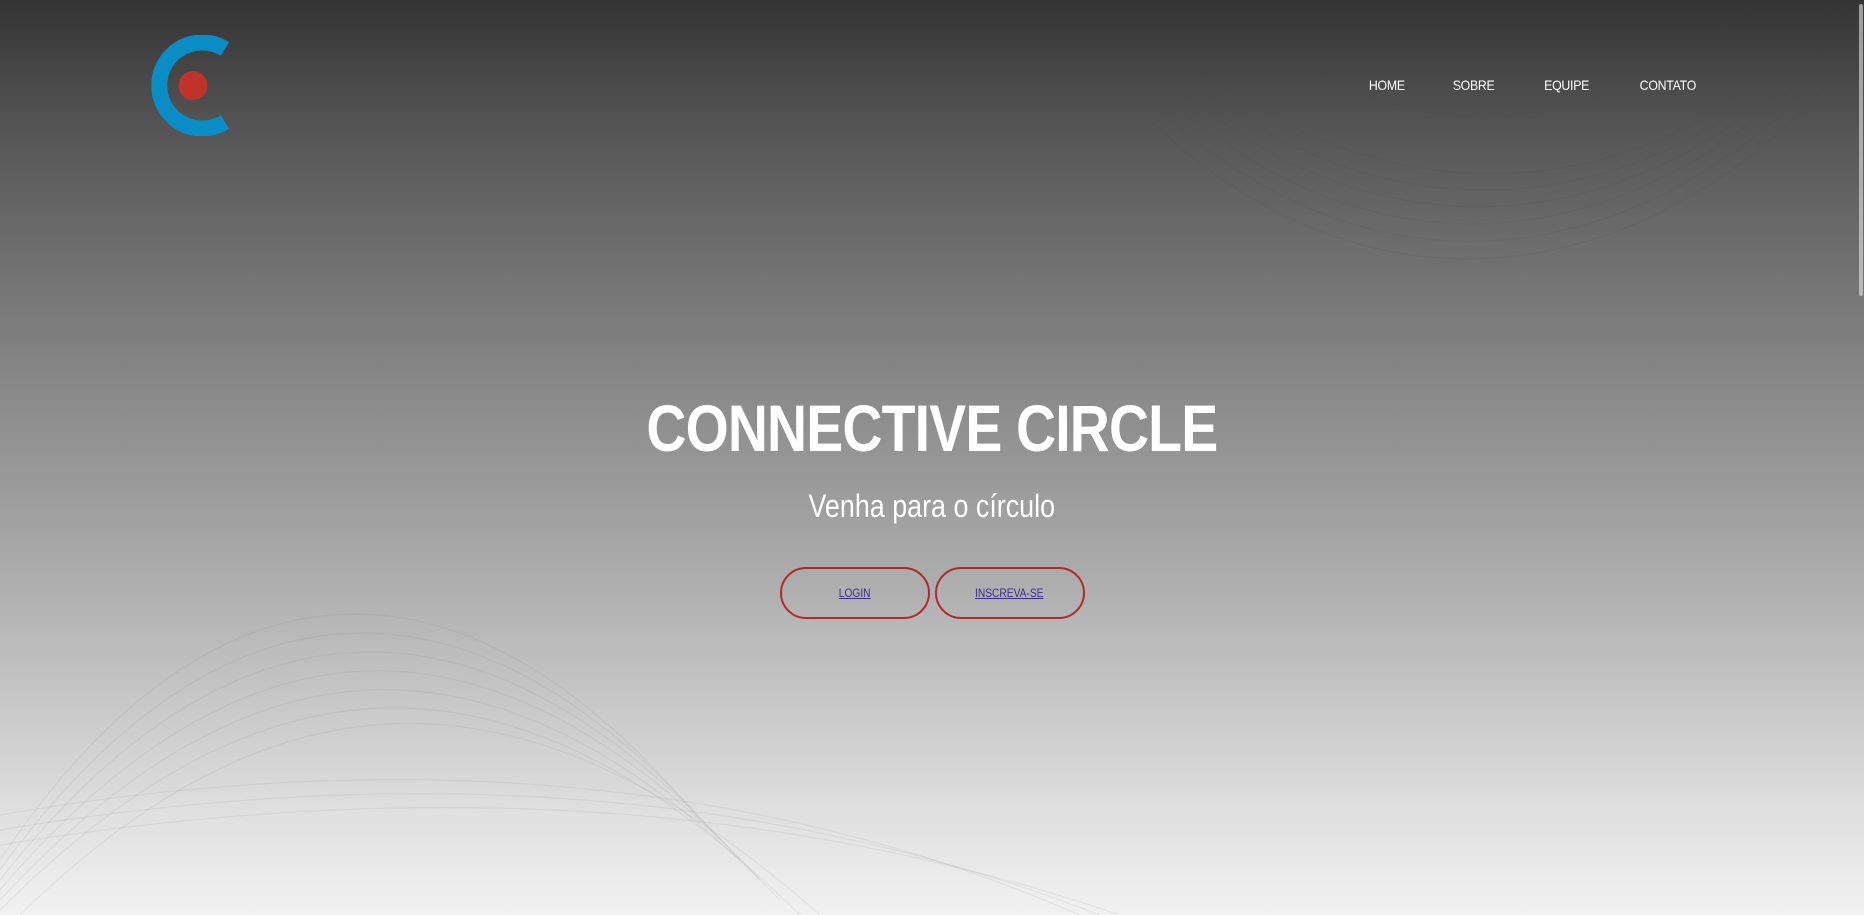  Describe the element at coordinates (1508, 85) in the screenshot. I see `main-navigation: HOME SOBRE EQUIPE CONTATO` at that location.